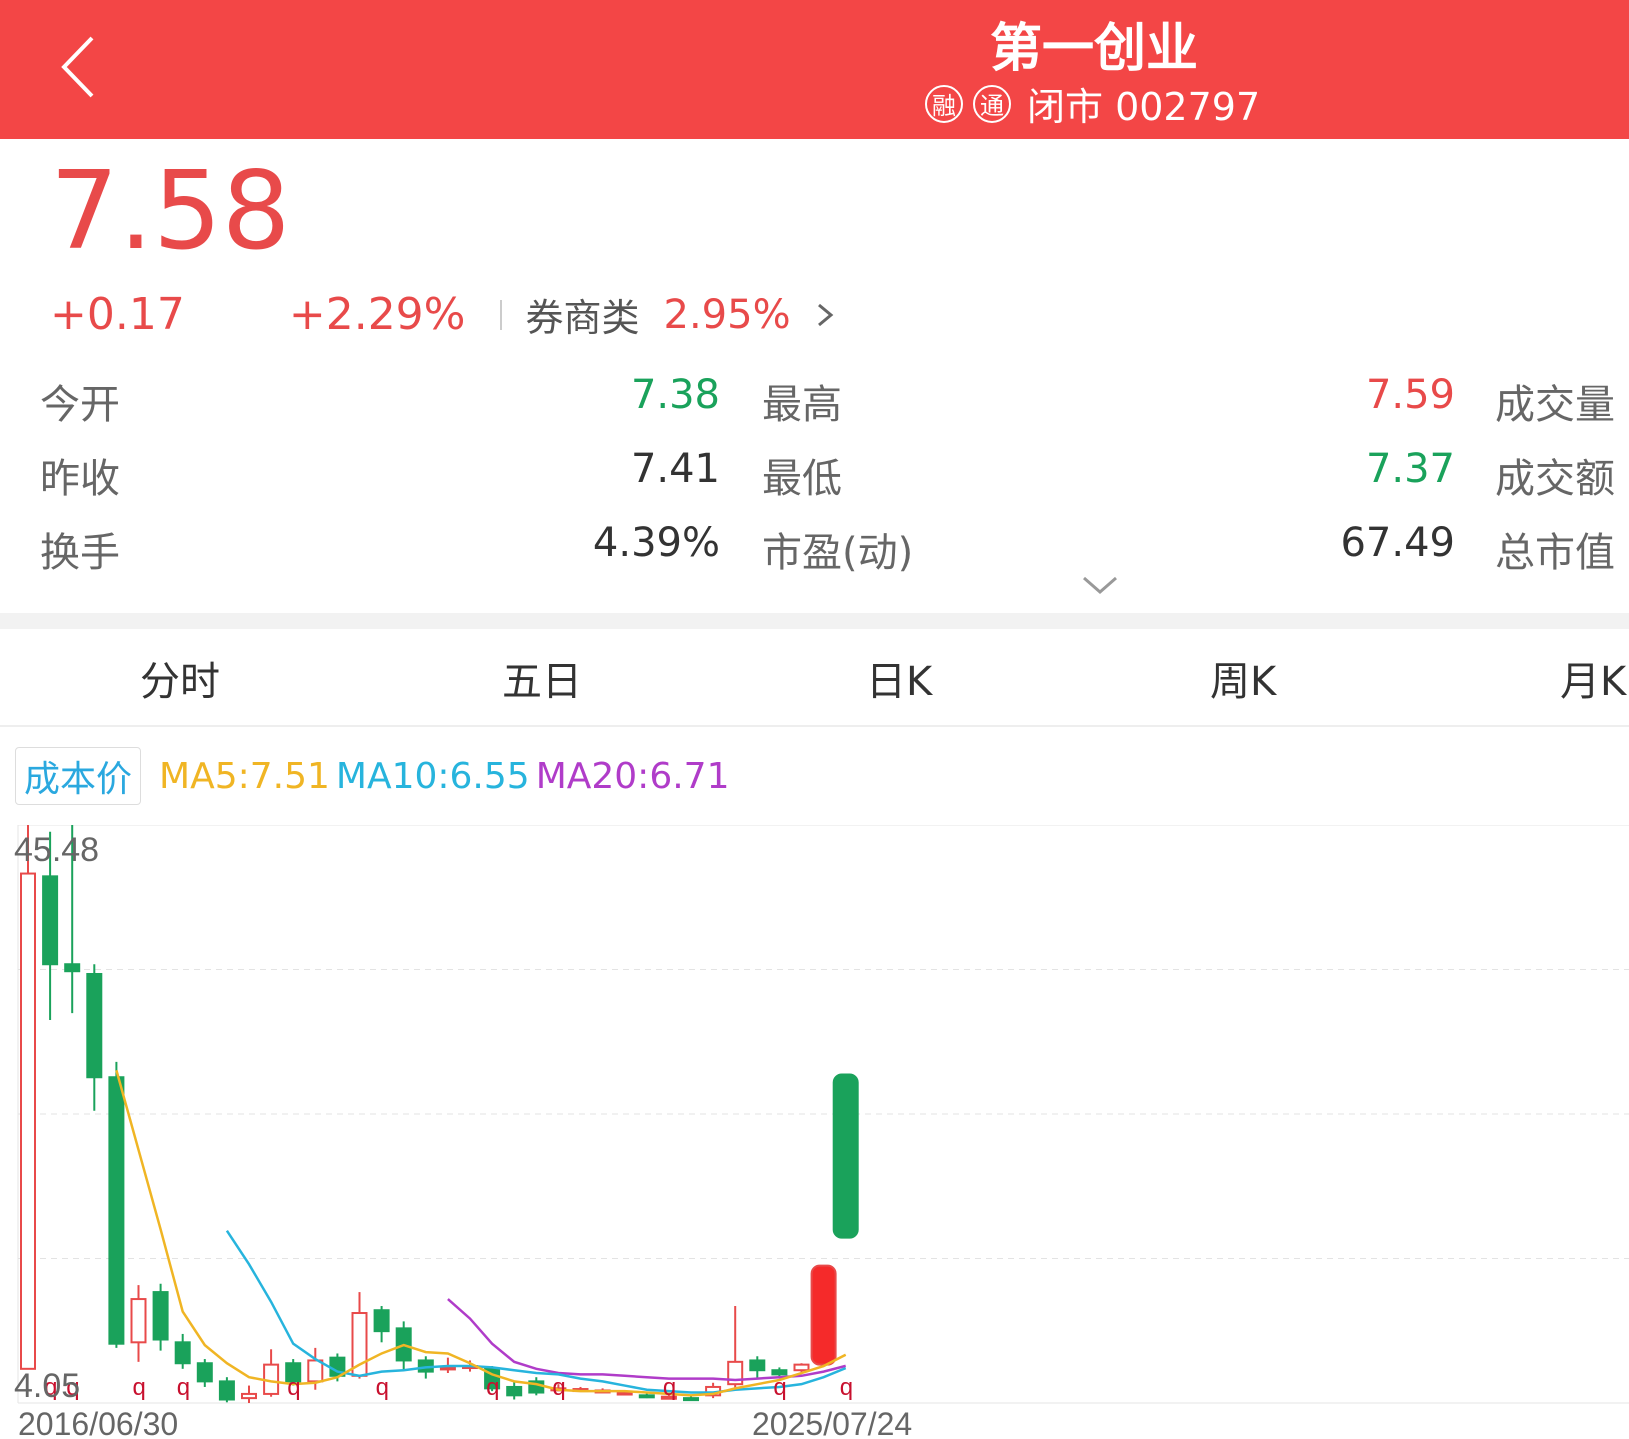  Describe the element at coordinates (78, 776) in the screenshot. I see `cost-price-button: 成本价` at that location.